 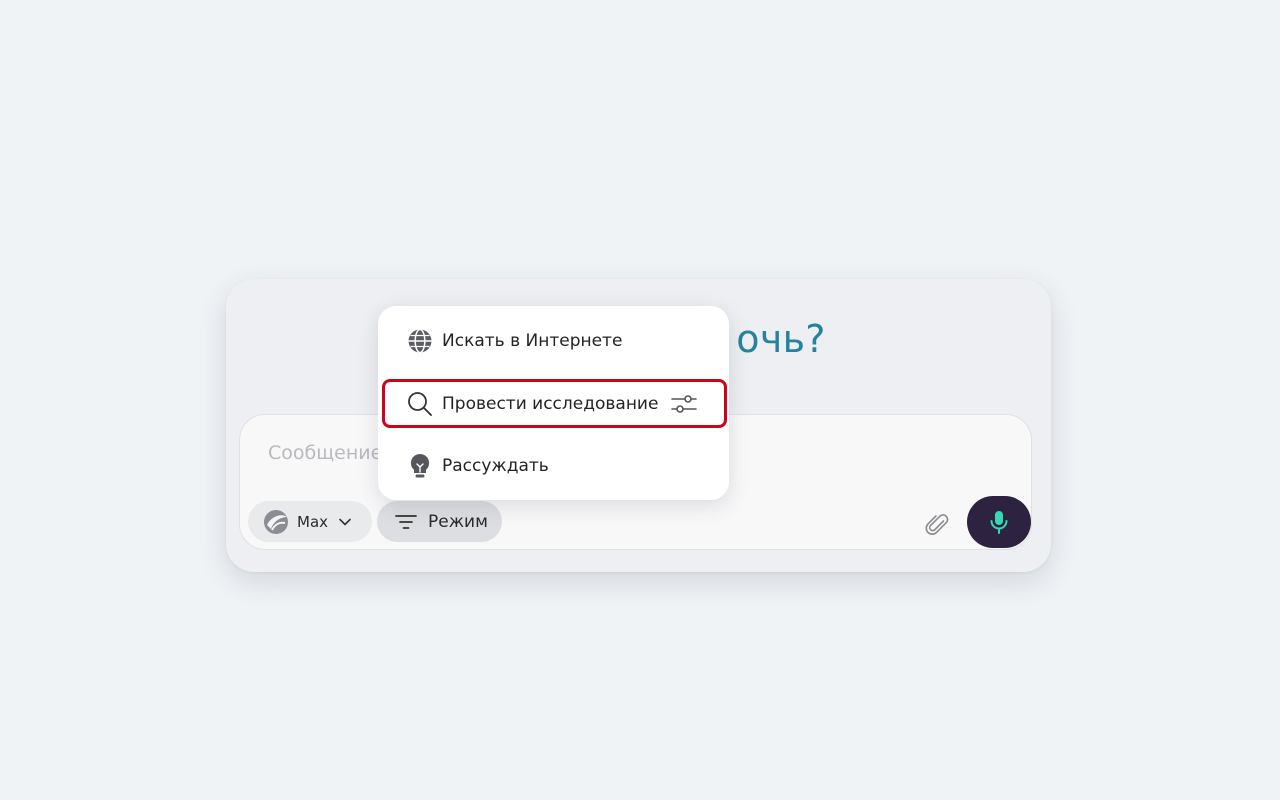 I want to click on greeting-text: очь?, so click(x=781, y=339).